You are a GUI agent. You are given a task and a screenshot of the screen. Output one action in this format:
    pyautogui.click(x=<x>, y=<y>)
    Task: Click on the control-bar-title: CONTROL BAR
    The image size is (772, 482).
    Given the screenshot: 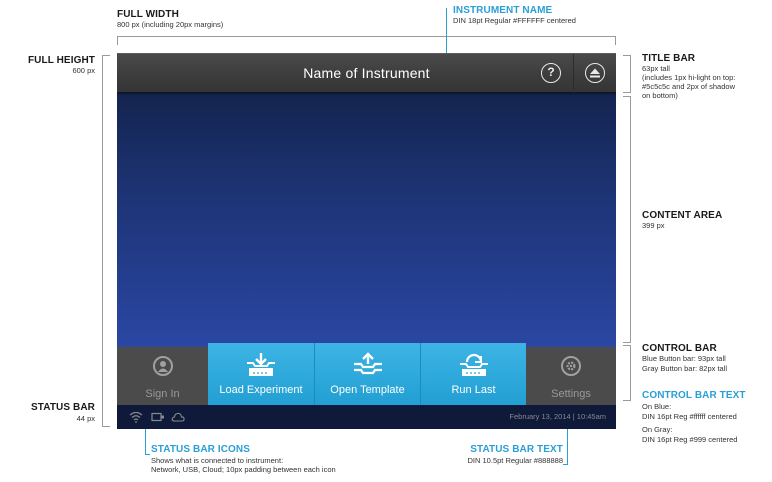 What is the action you would take?
    pyautogui.click(x=679, y=348)
    